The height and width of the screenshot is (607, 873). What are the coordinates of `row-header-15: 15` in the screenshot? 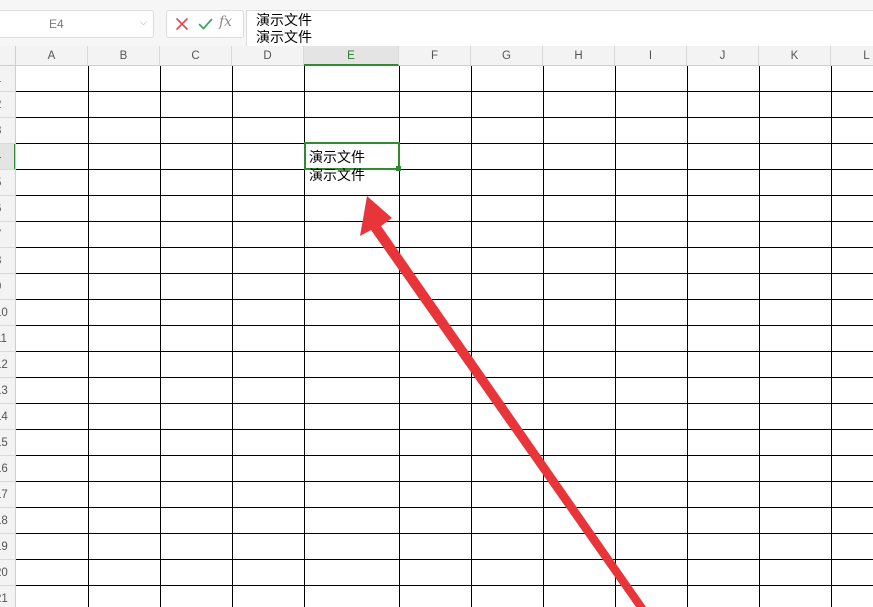 It's located at (7, 443).